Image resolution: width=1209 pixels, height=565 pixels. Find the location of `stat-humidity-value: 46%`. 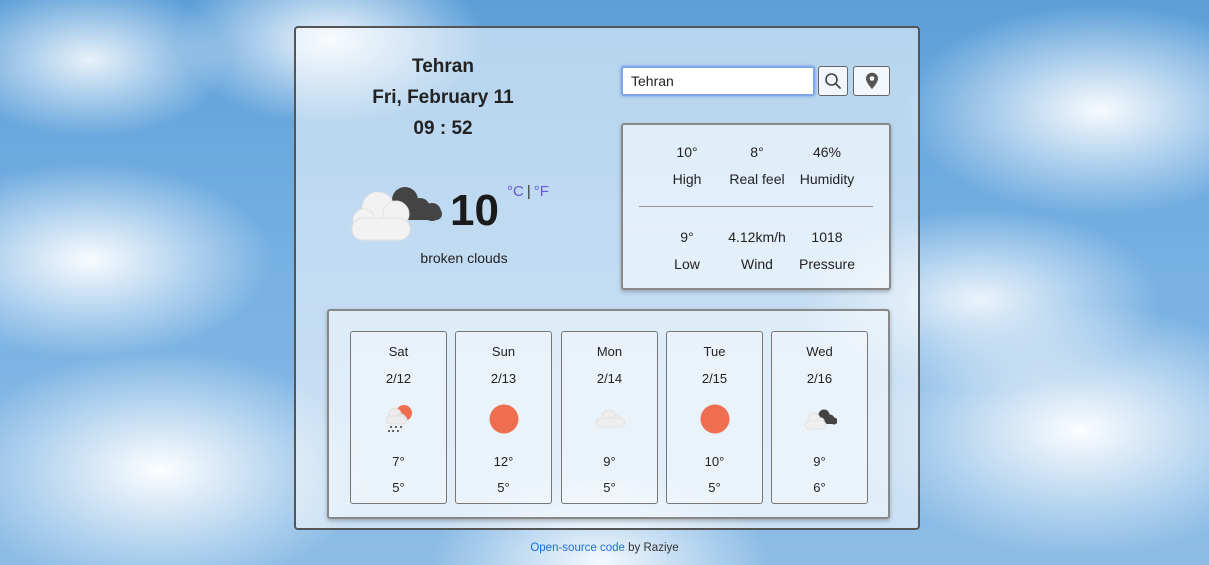

stat-humidity-value: 46% is located at coordinates (827, 152).